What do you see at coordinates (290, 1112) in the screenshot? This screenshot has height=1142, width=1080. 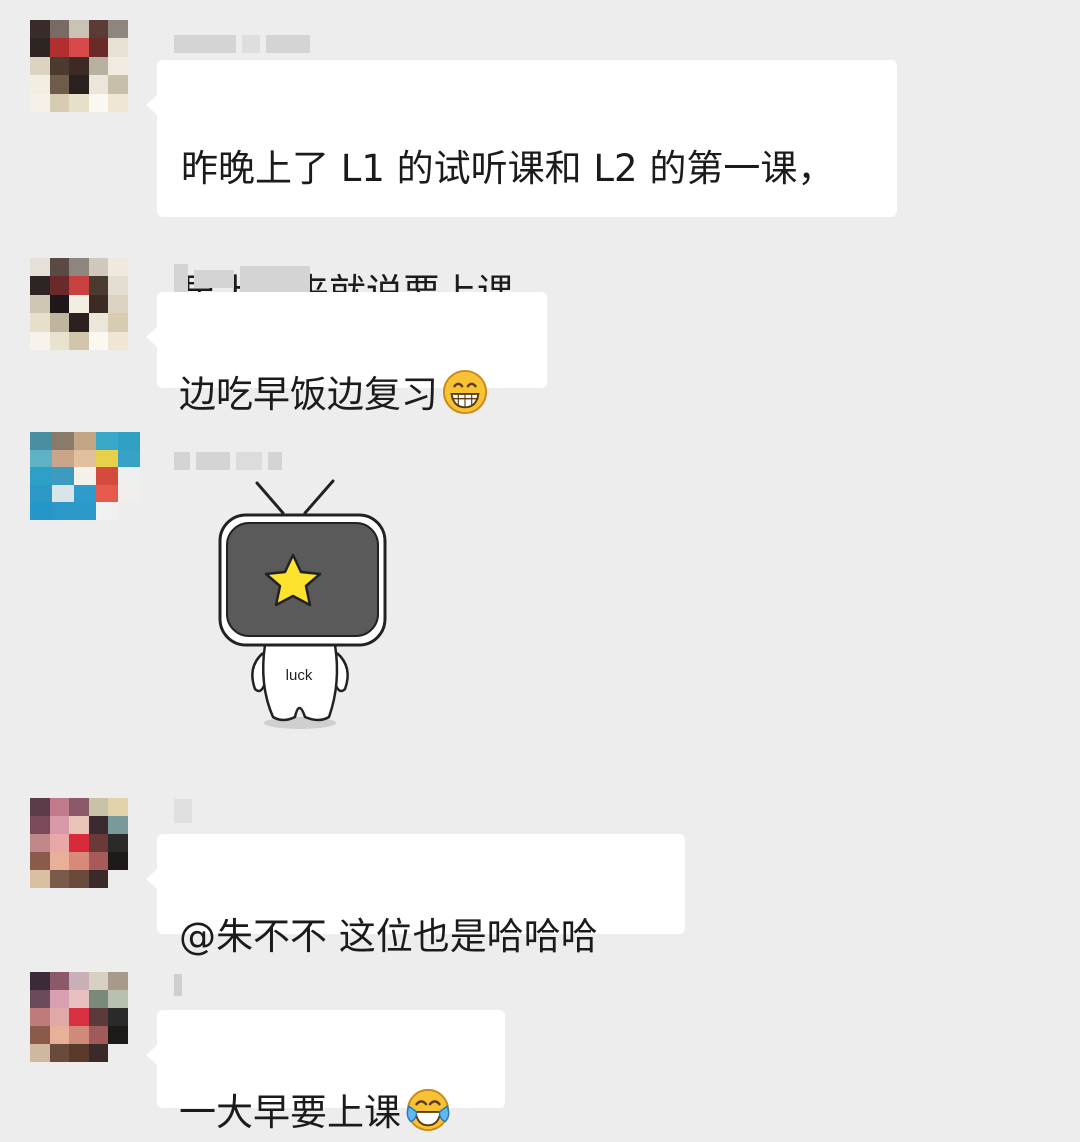 I see `message-text: 一大早要上课` at bounding box center [290, 1112].